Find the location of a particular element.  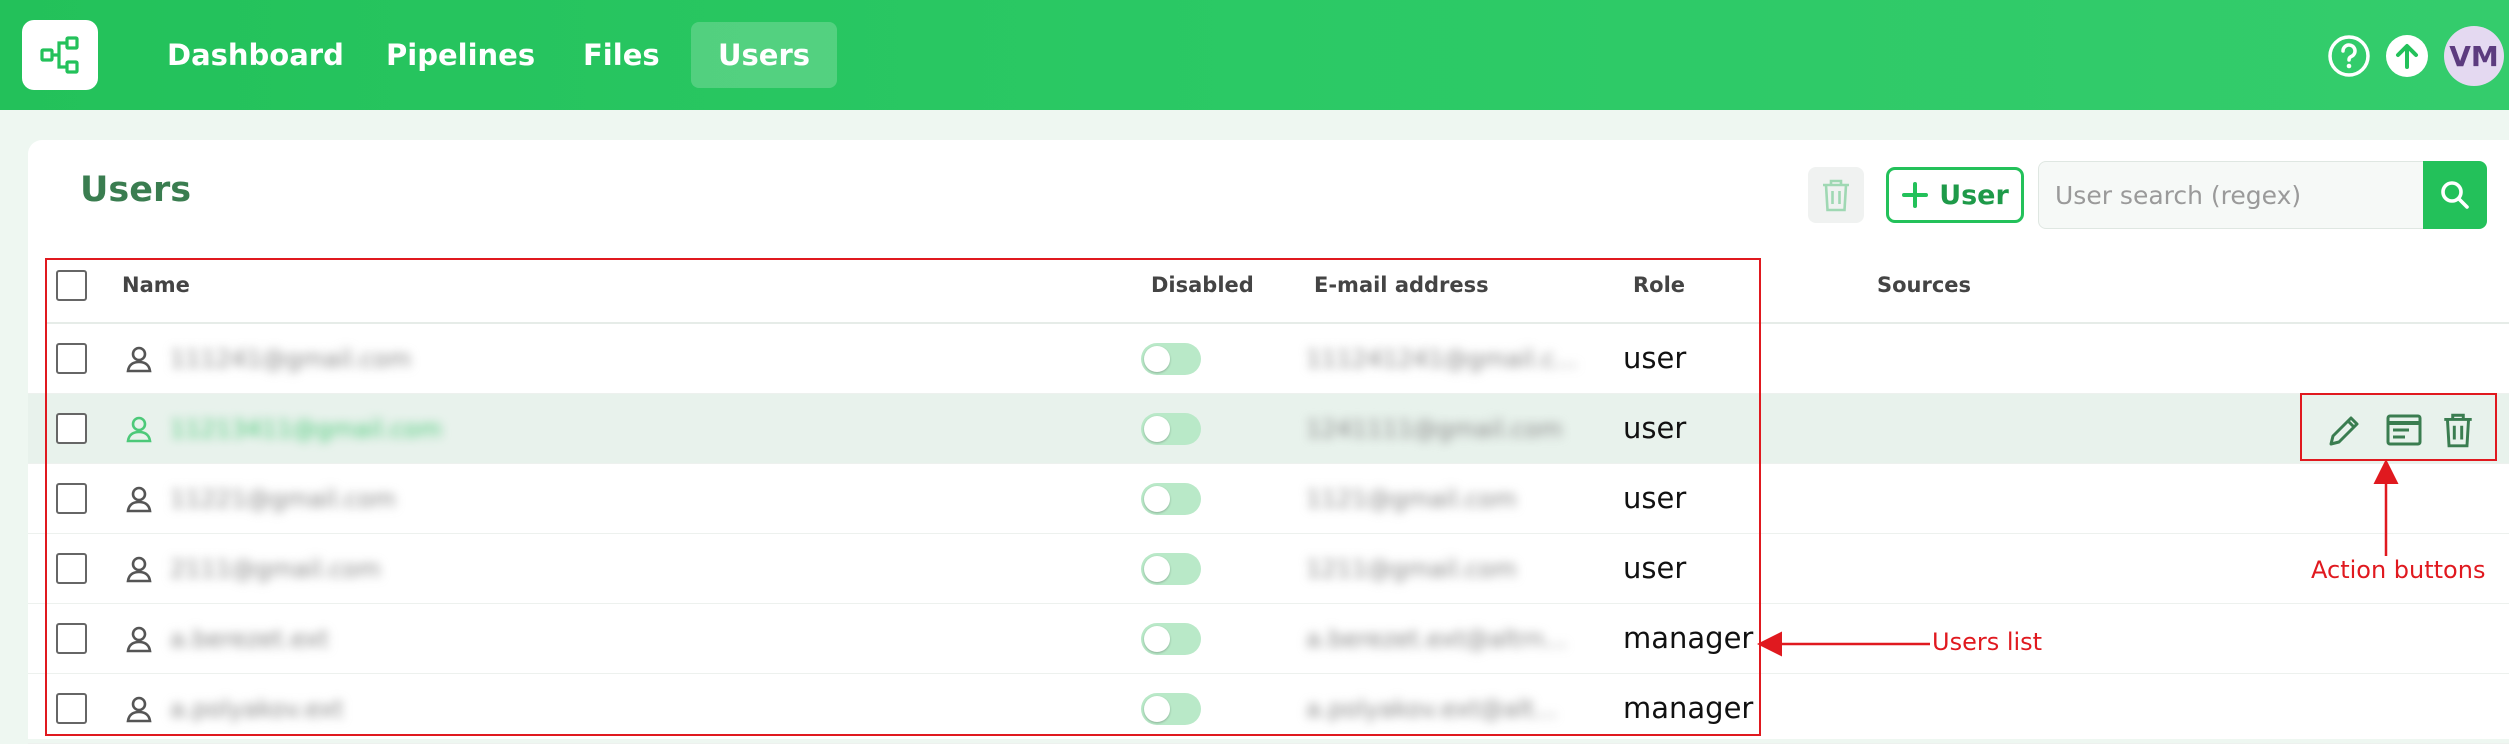

user-name: 2111@gmail.com is located at coordinates (275, 569).